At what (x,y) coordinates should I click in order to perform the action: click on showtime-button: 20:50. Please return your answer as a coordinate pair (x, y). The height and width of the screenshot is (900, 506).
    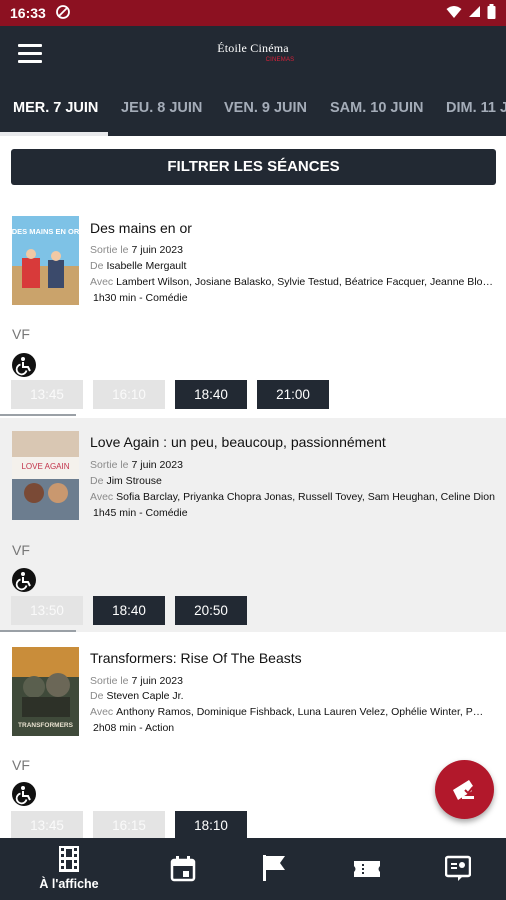
    Looking at the image, I should click on (211, 610).